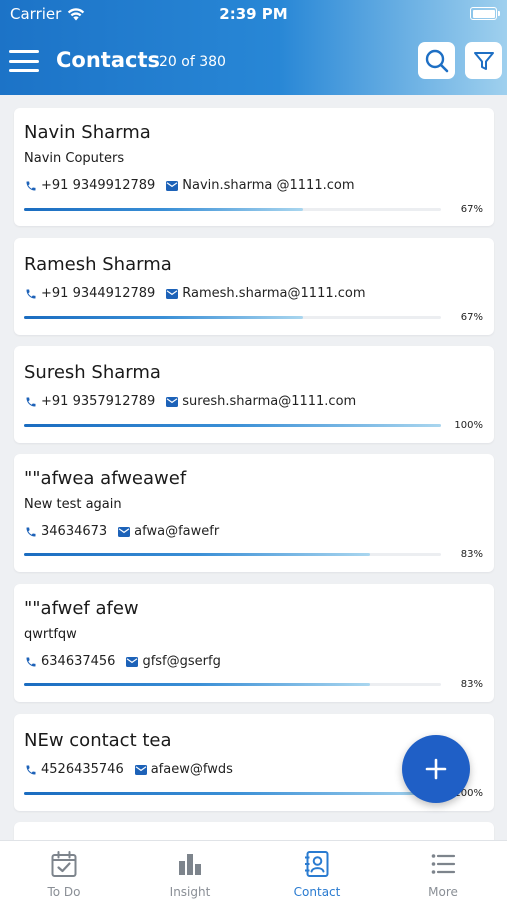 The image size is (507, 900). I want to click on tab-label: More, so click(443, 892).